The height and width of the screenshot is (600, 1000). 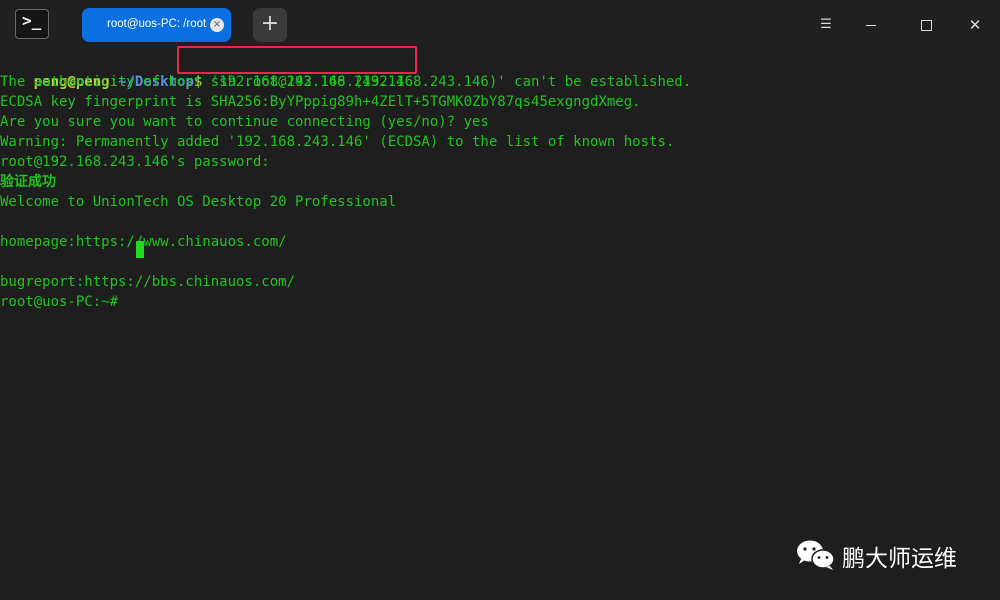 I want to click on plus-icon: +, so click(x=270, y=25).